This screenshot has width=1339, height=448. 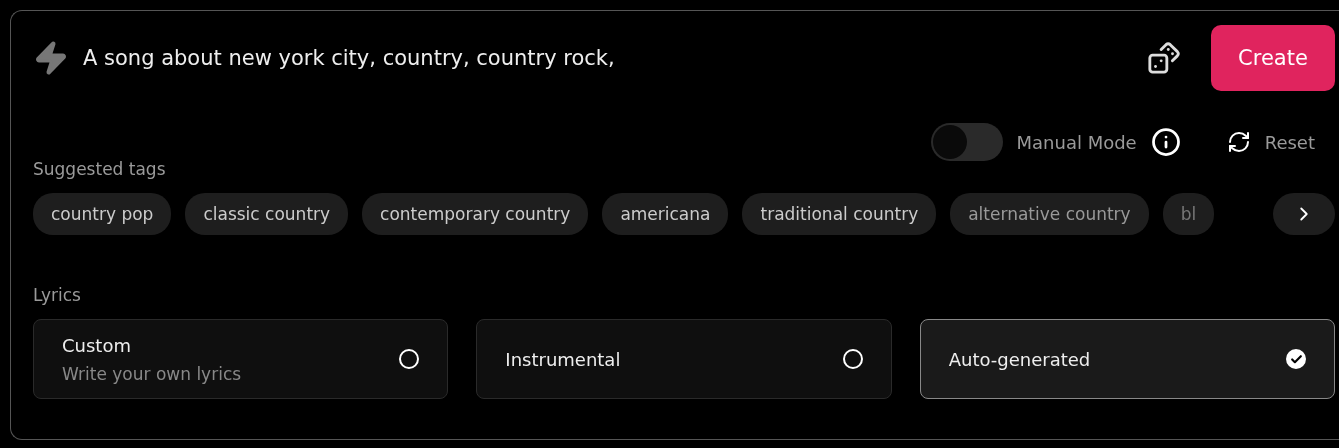 I want to click on info-icon, so click(x=1165, y=142).